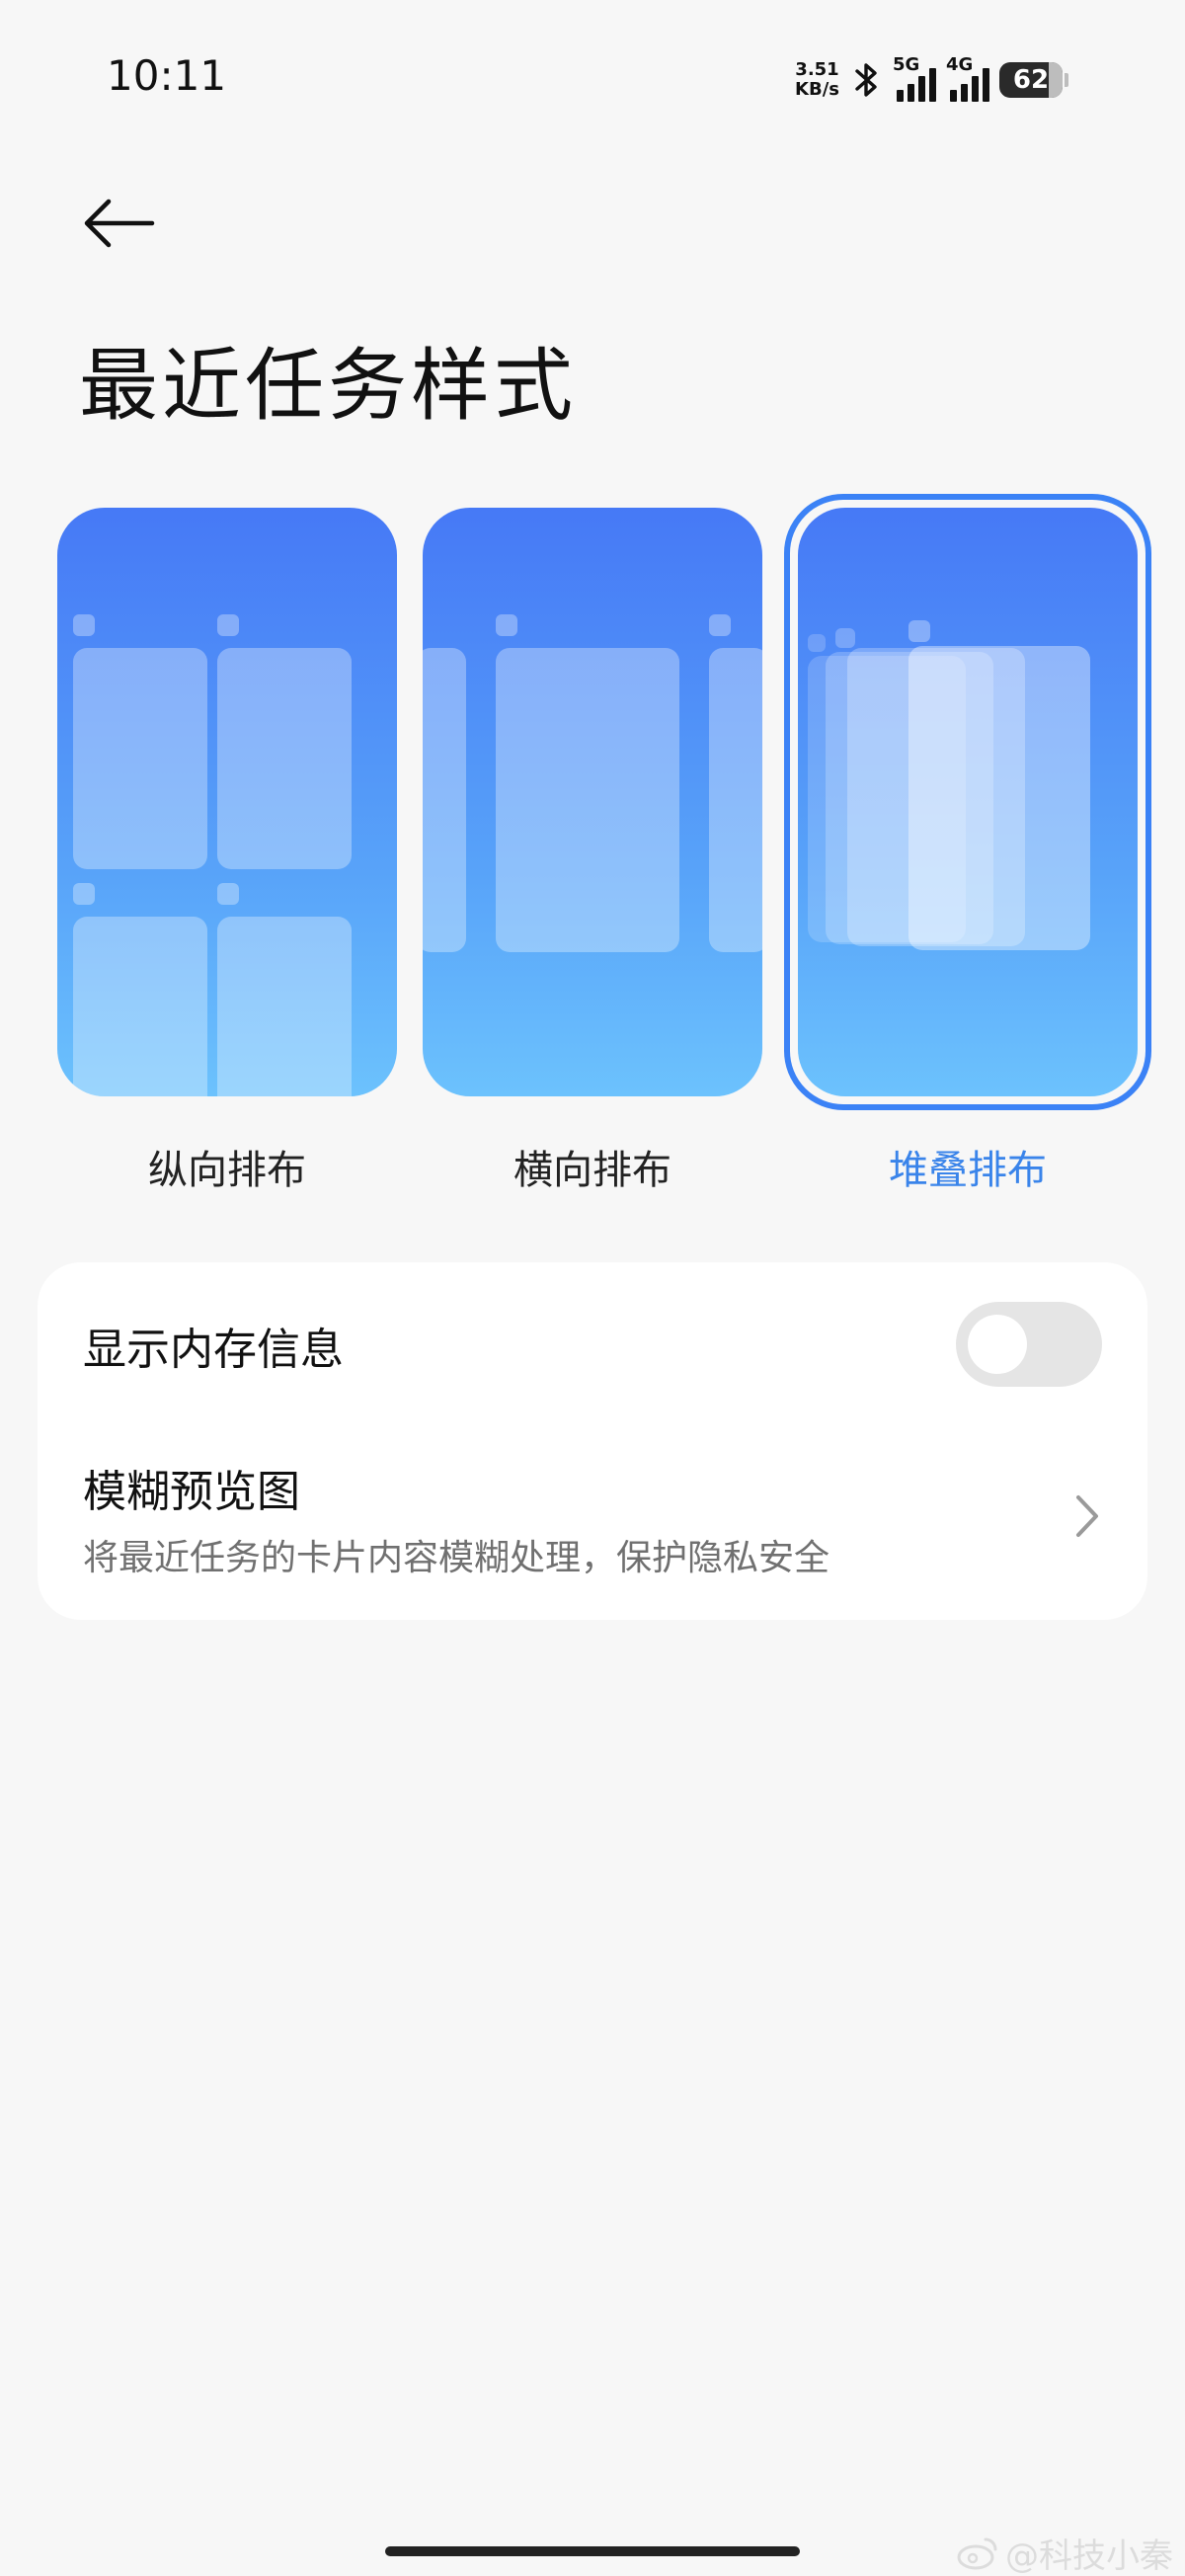 The width and height of the screenshot is (1185, 2576). Describe the element at coordinates (915, 78) in the screenshot. I see `signal-5g-icon: 5G` at that location.